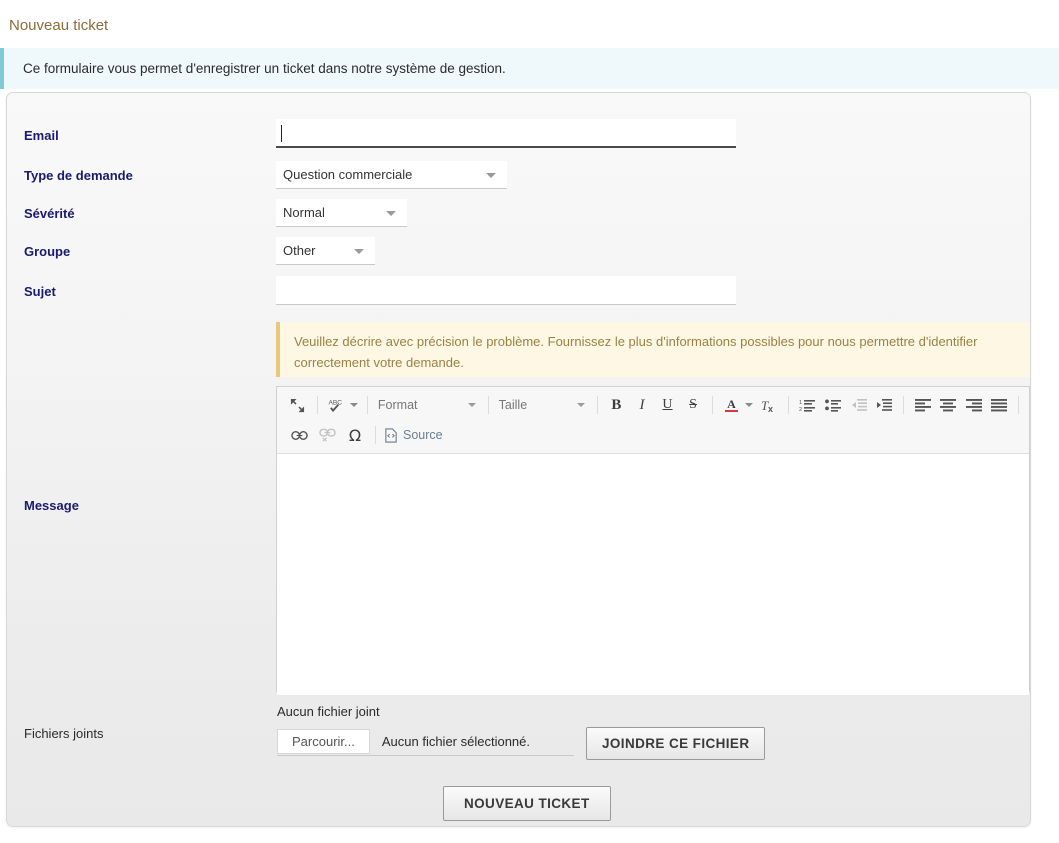 The image size is (1059, 843). I want to click on italic-icon: I, so click(642, 405).